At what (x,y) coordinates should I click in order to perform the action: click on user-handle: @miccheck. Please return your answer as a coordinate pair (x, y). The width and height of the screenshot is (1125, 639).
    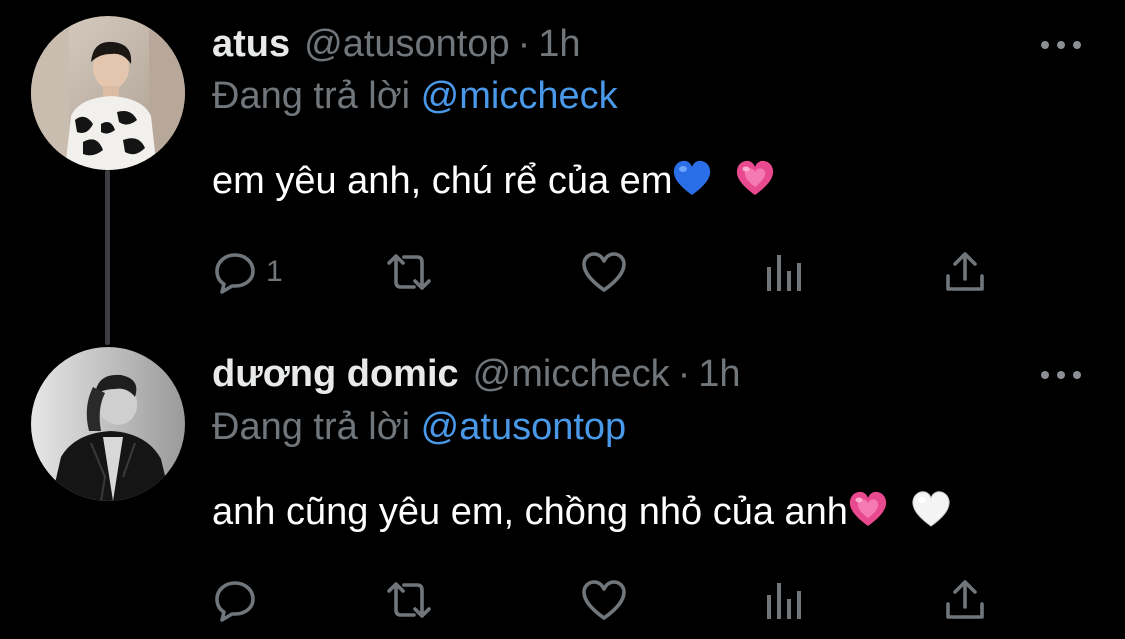
    Looking at the image, I should click on (571, 374).